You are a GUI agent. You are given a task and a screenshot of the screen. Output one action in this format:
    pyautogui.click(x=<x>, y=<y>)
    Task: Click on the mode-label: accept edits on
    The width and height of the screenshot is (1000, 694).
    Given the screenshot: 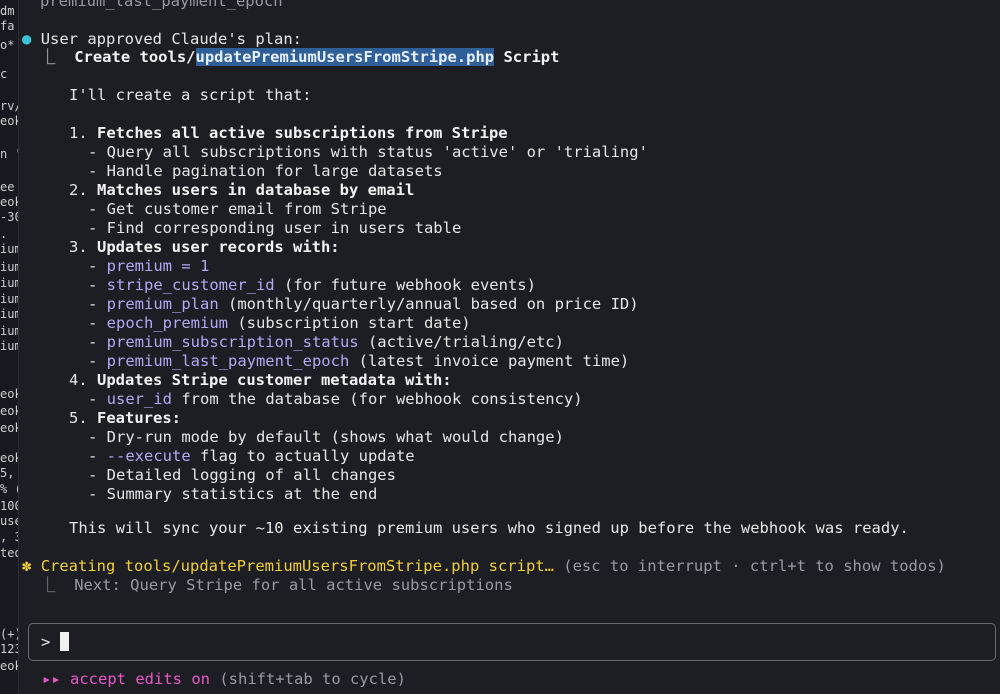 What is the action you would take?
    pyautogui.click(x=140, y=679)
    